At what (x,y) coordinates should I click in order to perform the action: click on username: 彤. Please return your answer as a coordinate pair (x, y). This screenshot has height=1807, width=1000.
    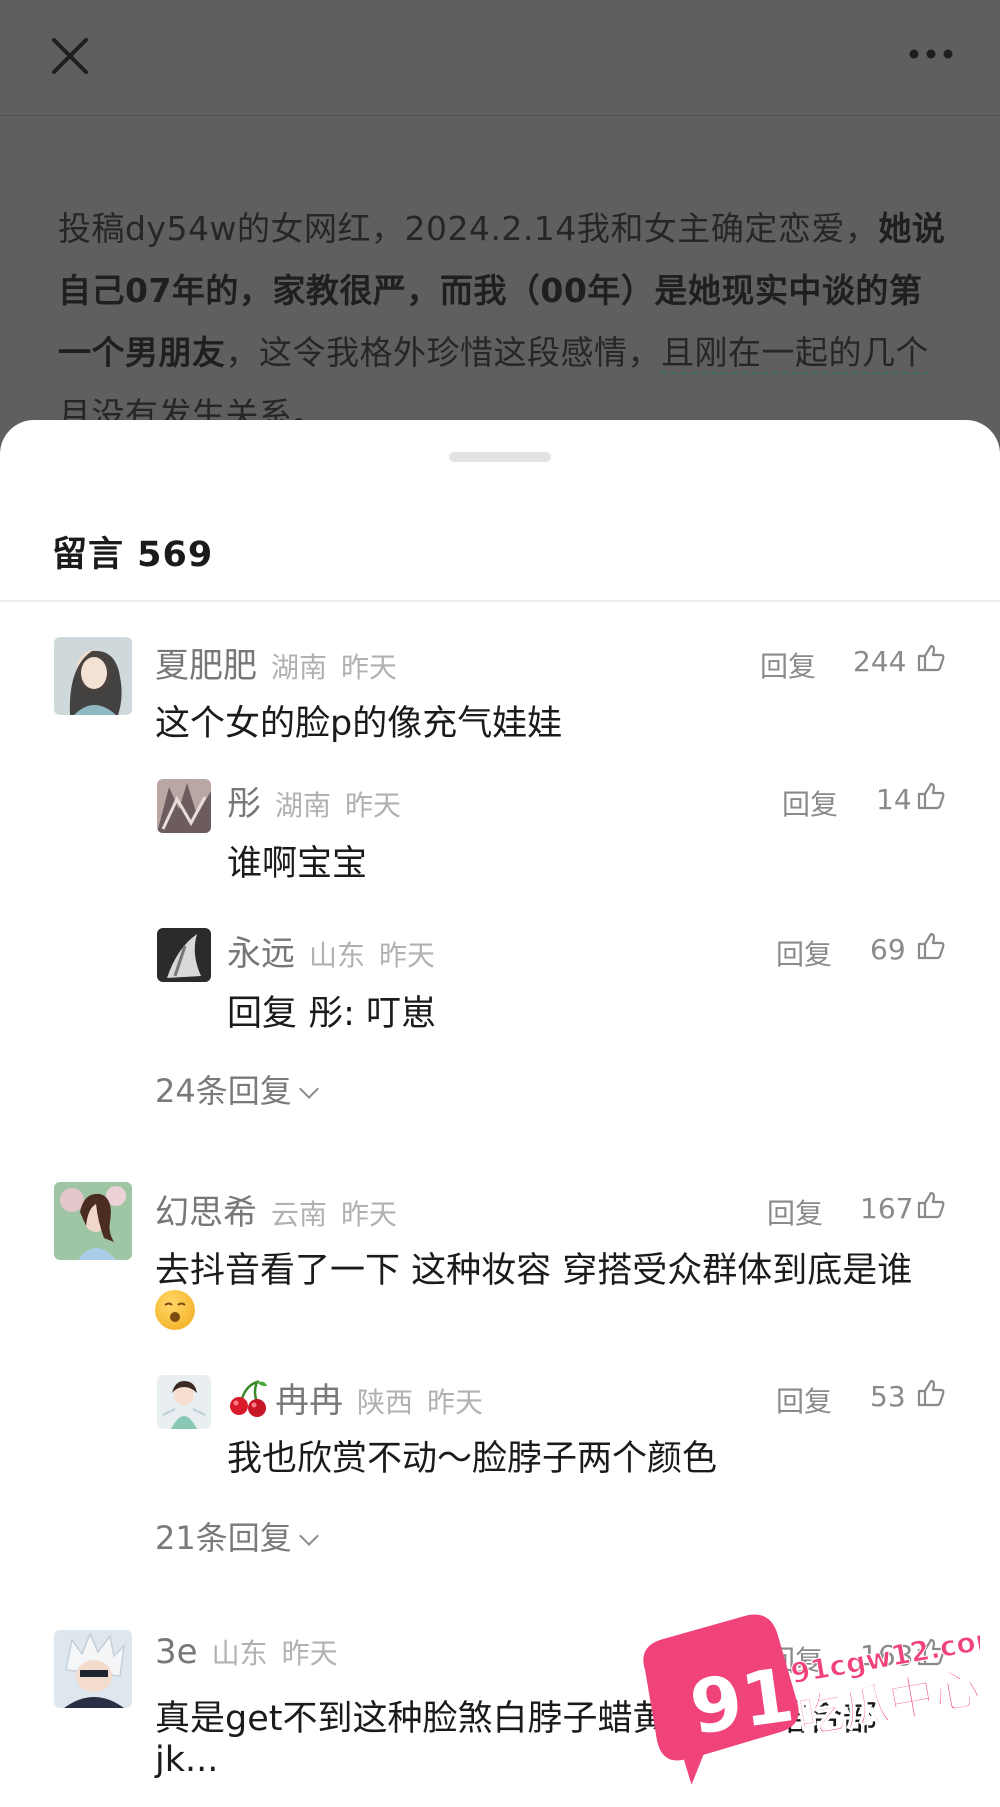
    Looking at the image, I should click on (244, 804).